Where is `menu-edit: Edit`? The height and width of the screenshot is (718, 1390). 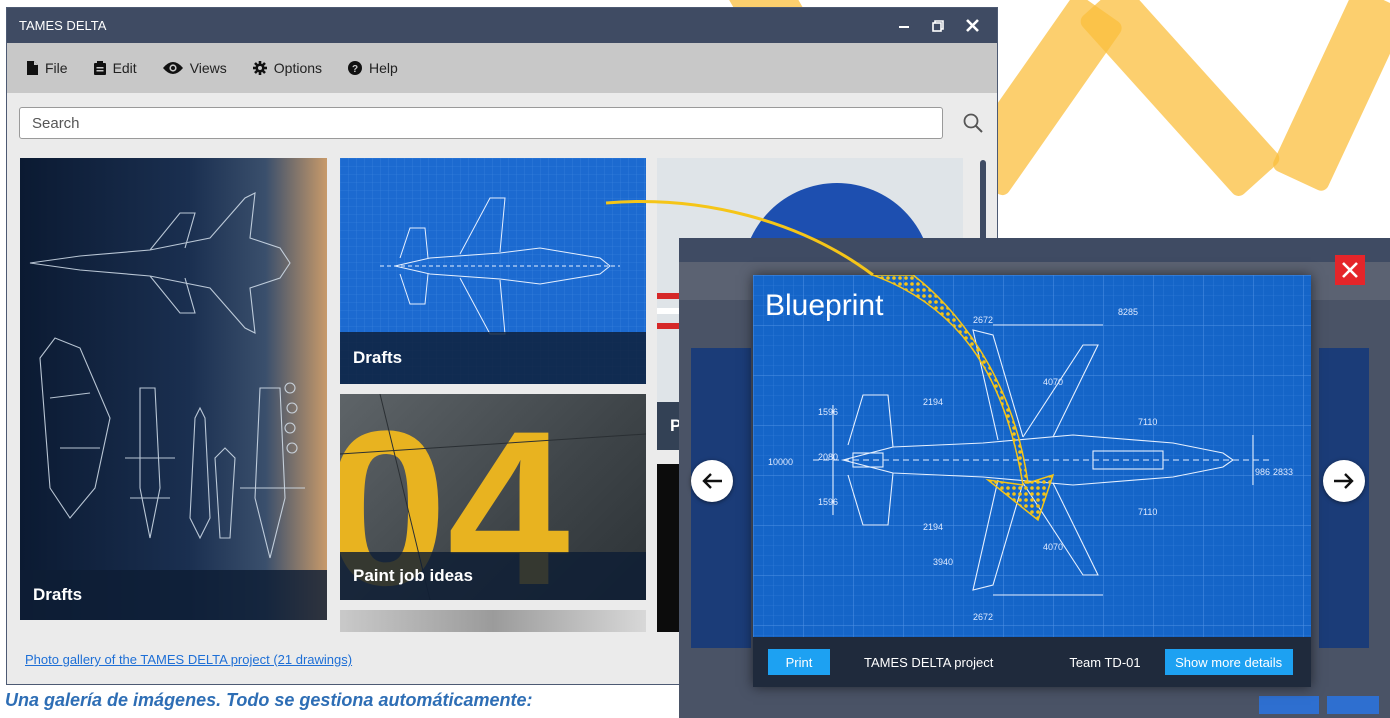
menu-edit: Edit is located at coordinates (115, 68).